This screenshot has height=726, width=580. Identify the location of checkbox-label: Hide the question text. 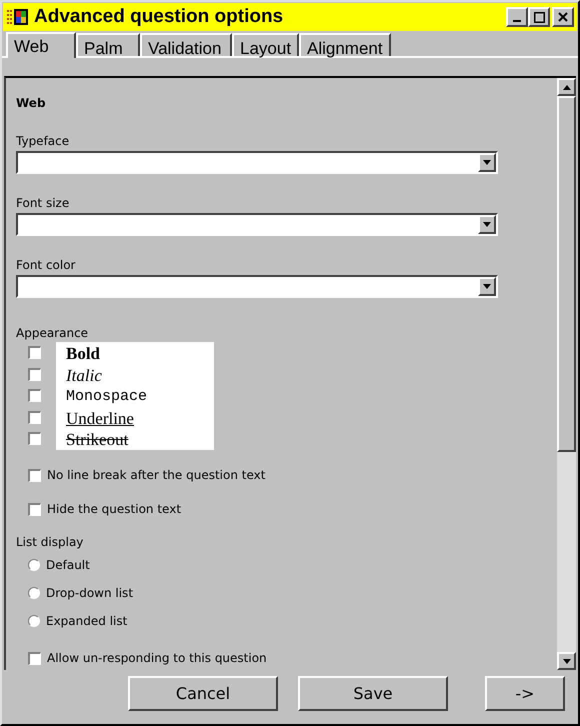
(114, 509).